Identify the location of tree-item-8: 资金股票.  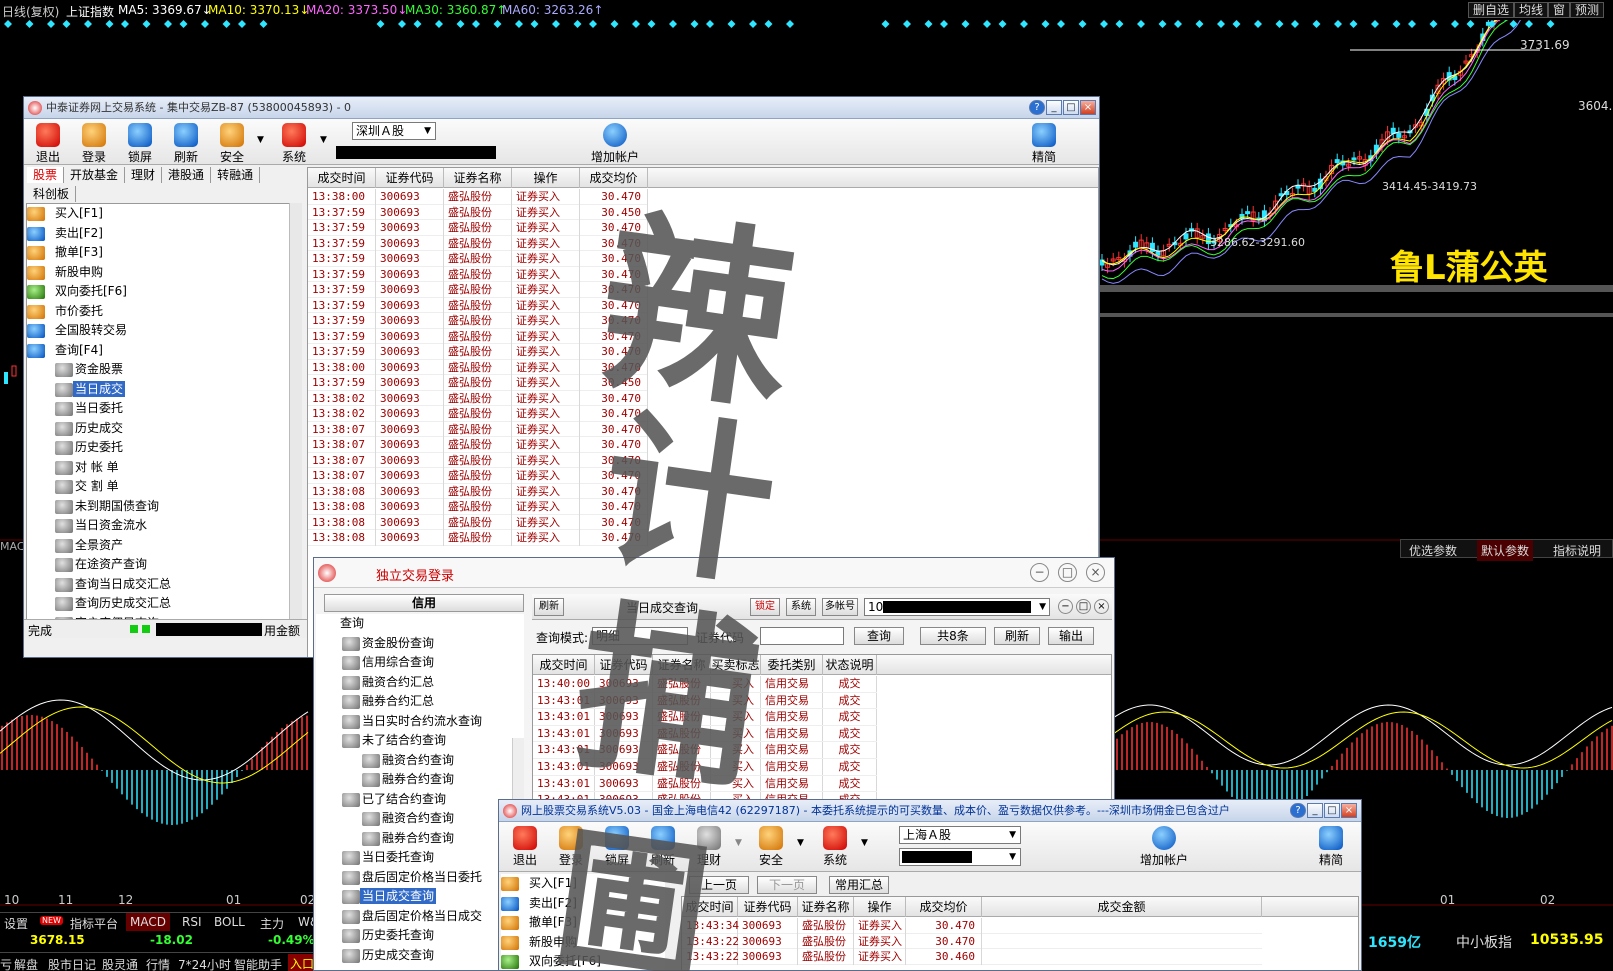
(164, 370).